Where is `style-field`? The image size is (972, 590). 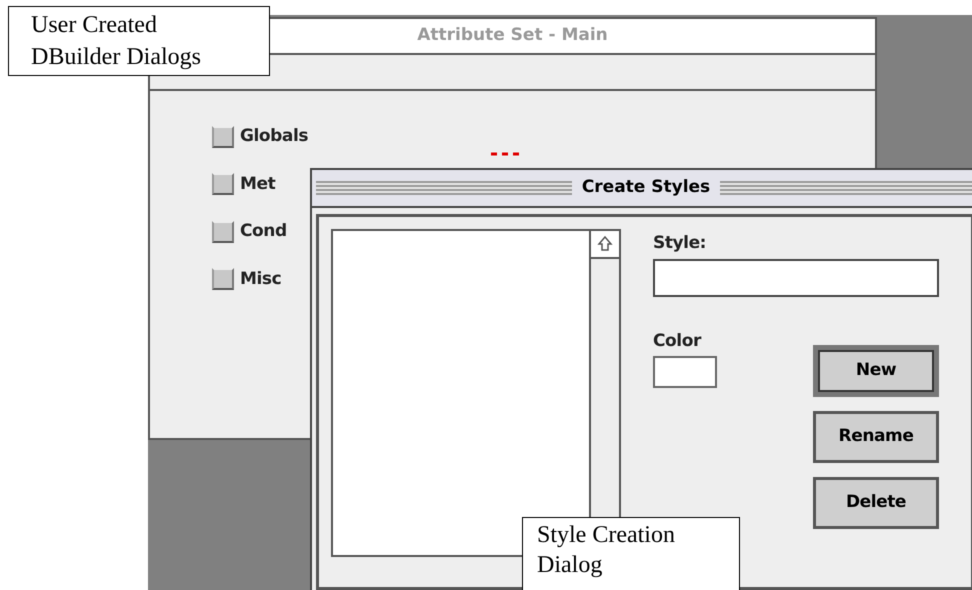
style-field is located at coordinates (796, 277).